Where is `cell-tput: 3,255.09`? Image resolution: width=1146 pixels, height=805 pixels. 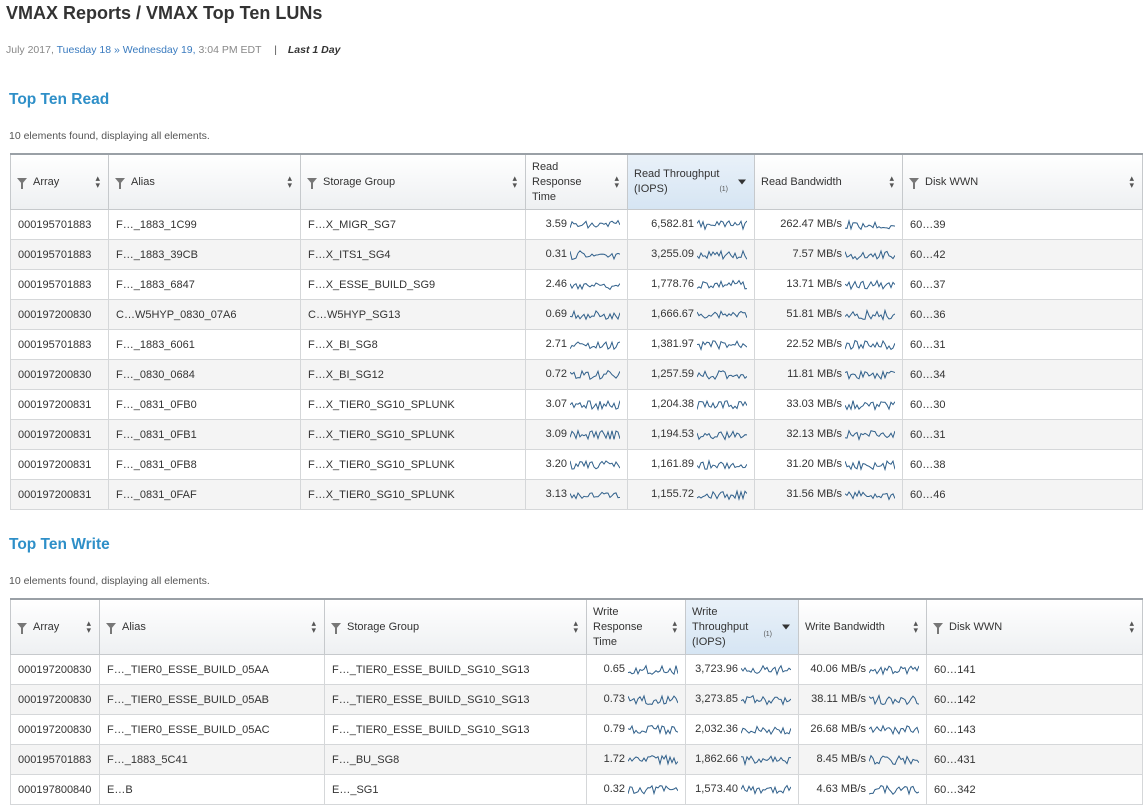 cell-tput: 3,255.09 is located at coordinates (691, 254).